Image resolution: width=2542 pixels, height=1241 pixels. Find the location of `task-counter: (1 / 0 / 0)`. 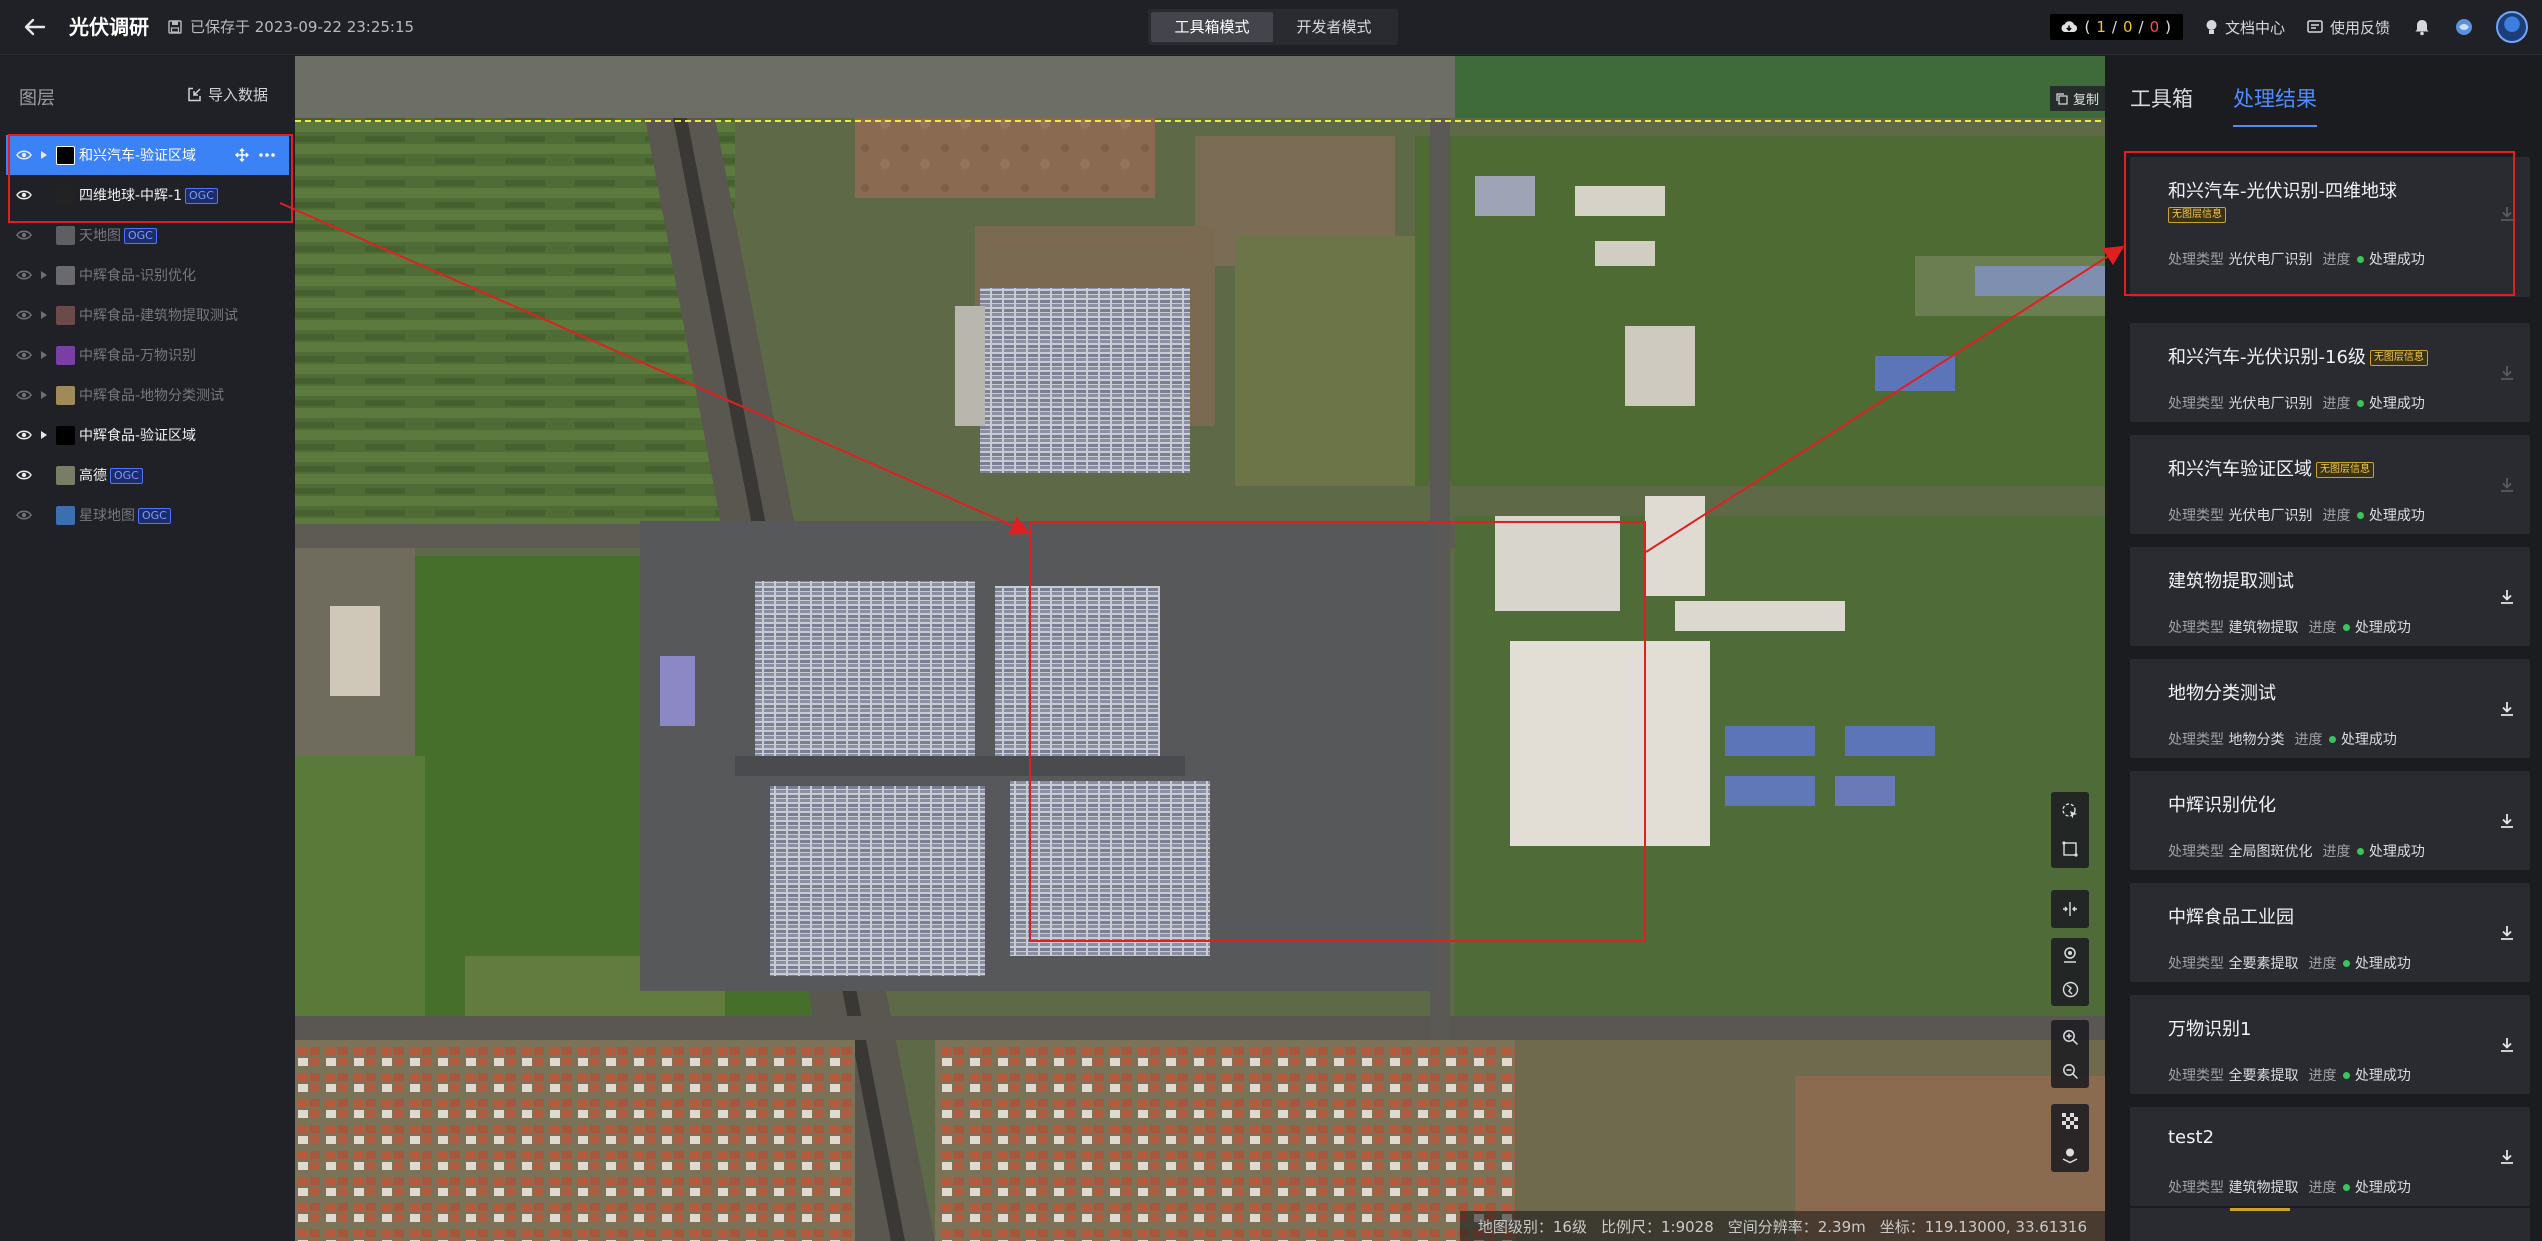

task-counter: (1 / 0 / 0) is located at coordinates (2116, 27).